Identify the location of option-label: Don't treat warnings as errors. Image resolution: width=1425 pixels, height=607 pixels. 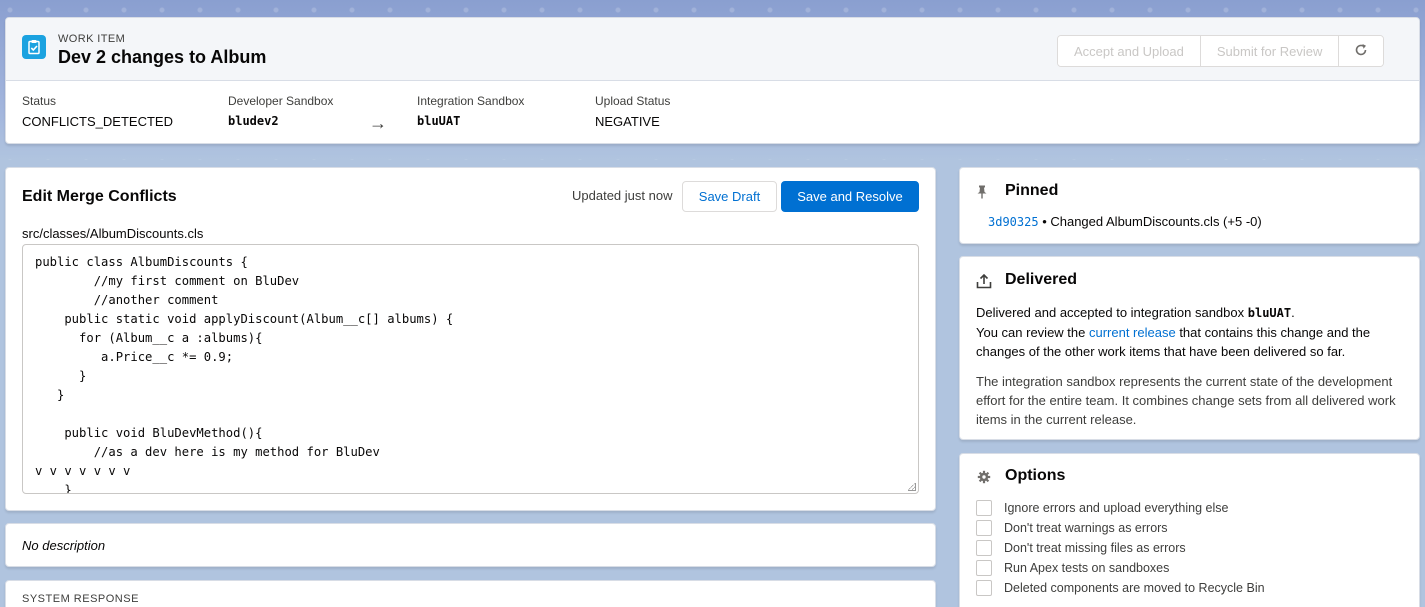
(1086, 528).